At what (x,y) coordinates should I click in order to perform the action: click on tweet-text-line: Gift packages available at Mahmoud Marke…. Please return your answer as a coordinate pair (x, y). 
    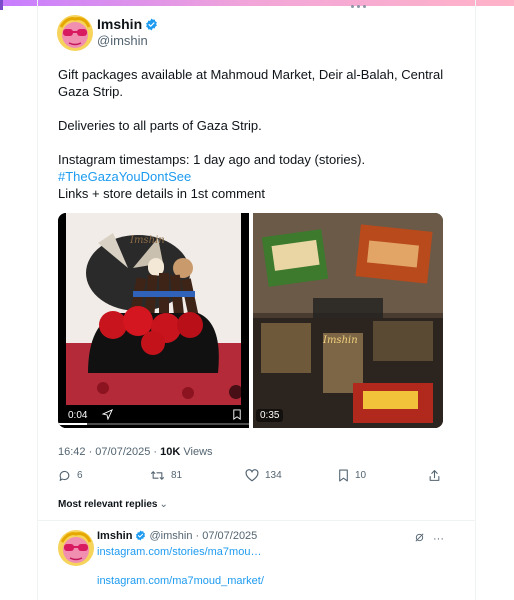
    Looking at the image, I should click on (251, 74).